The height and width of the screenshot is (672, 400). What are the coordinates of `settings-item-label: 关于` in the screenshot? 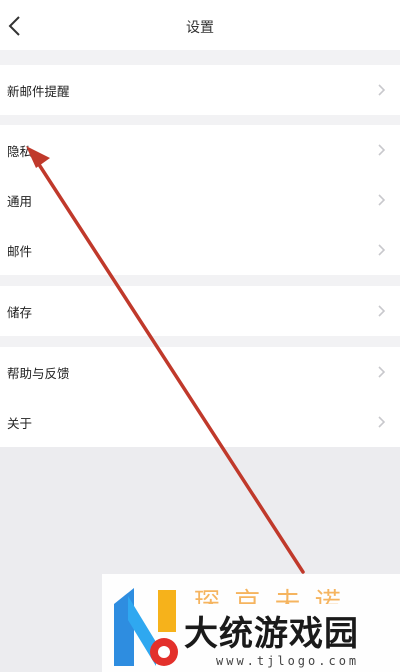 It's located at (20, 423).